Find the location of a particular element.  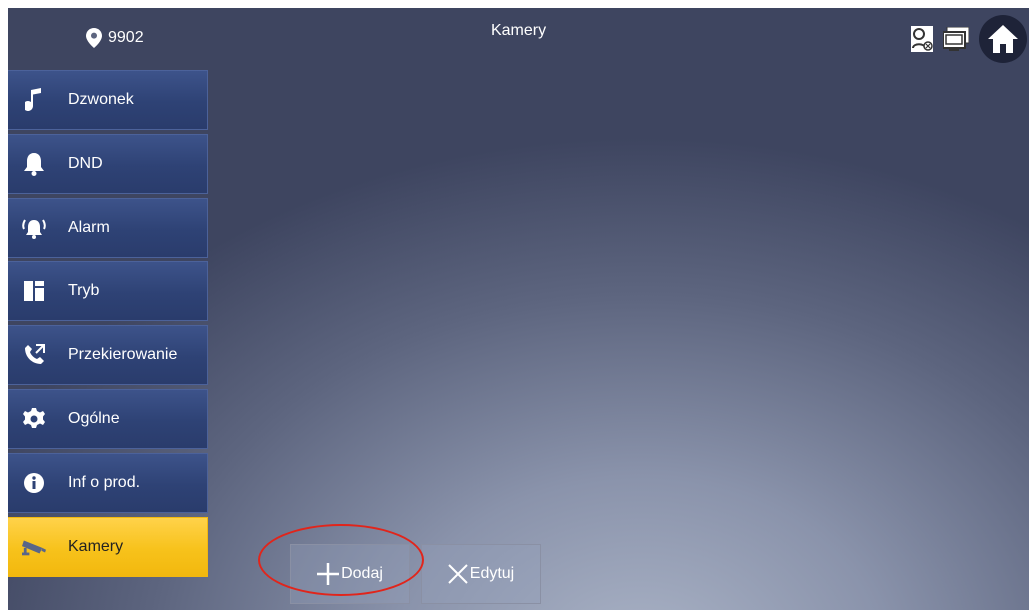

camera-icon is located at coordinates (34, 547).